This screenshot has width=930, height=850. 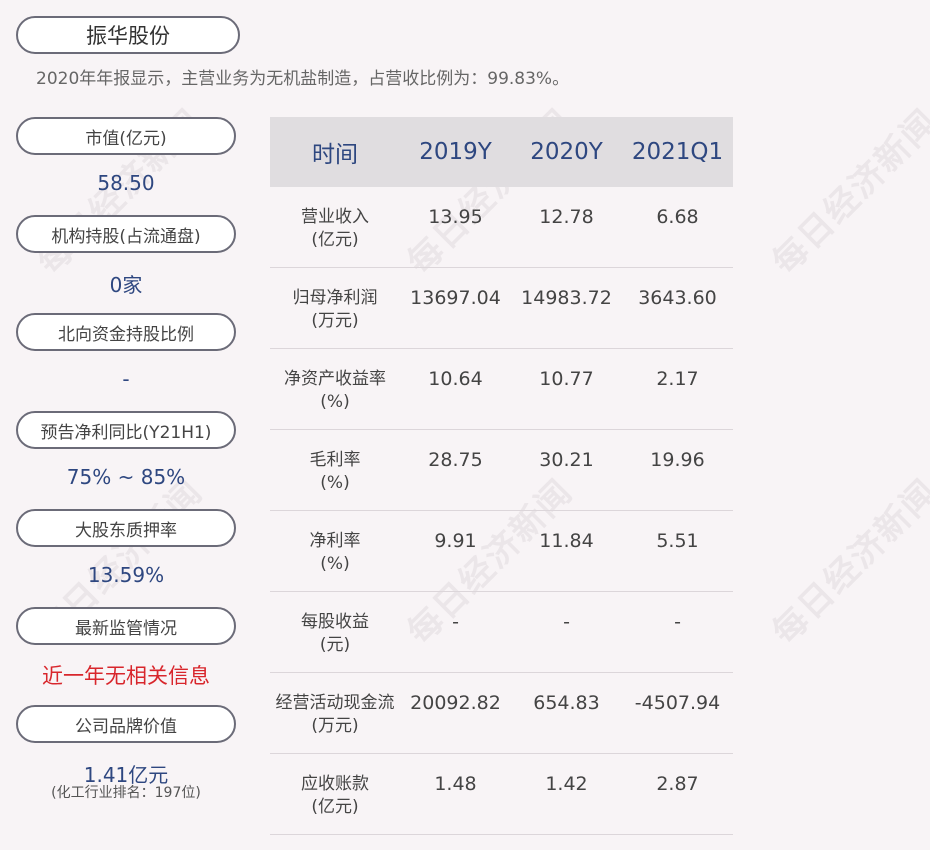 What do you see at coordinates (126, 136) in the screenshot?
I see `metric-label-market-cap: 市值(亿元)` at bounding box center [126, 136].